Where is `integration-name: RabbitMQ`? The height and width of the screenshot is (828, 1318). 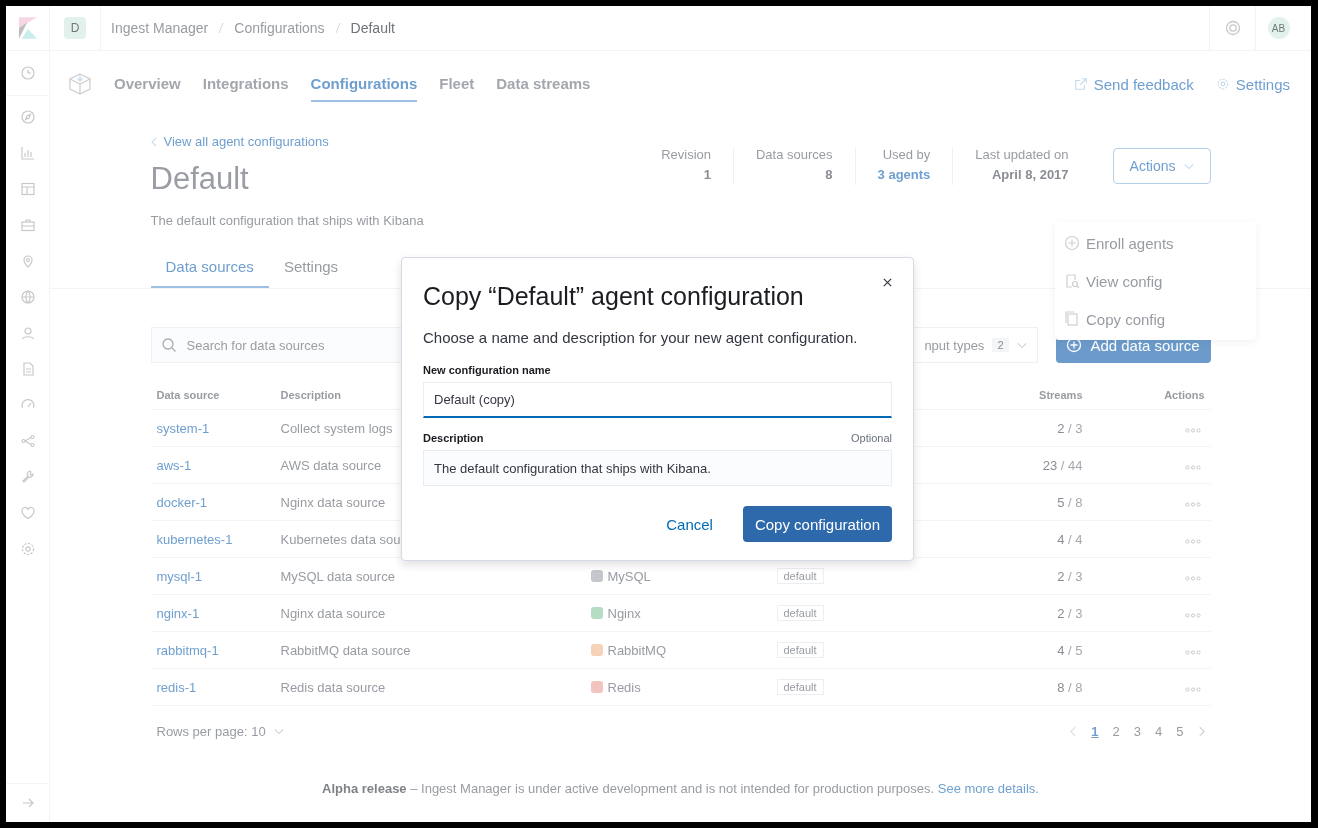
integration-name: RabbitMQ is located at coordinates (637, 650).